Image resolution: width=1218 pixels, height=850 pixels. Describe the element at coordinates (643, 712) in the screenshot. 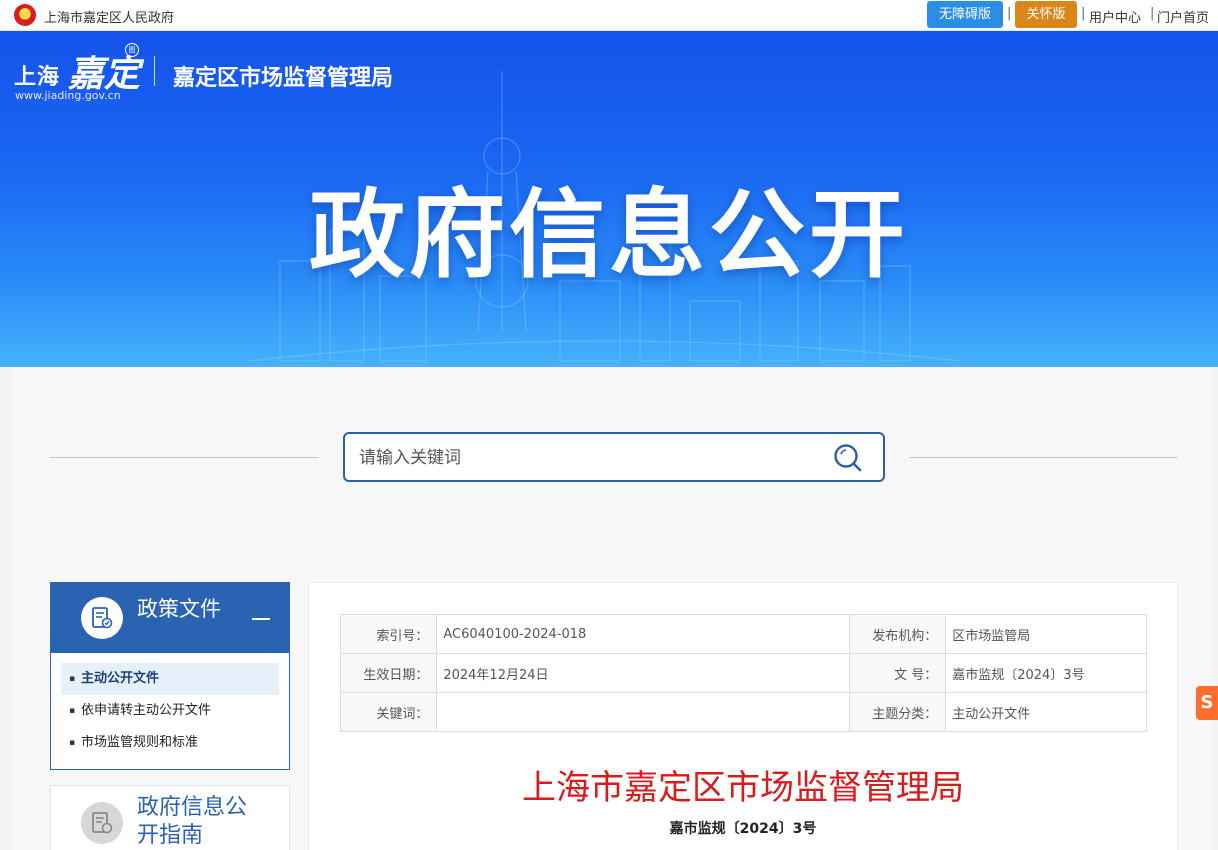

I see `keywords-value` at that location.